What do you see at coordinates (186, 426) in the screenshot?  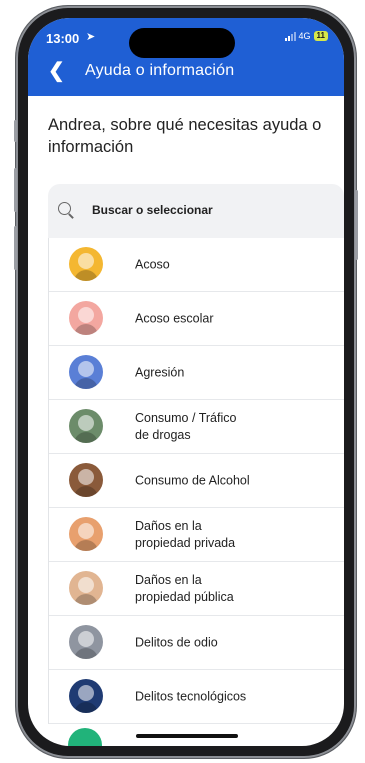 I see `category-label: Consumo / Tráfico de drogas` at bounding box center [186, 426].